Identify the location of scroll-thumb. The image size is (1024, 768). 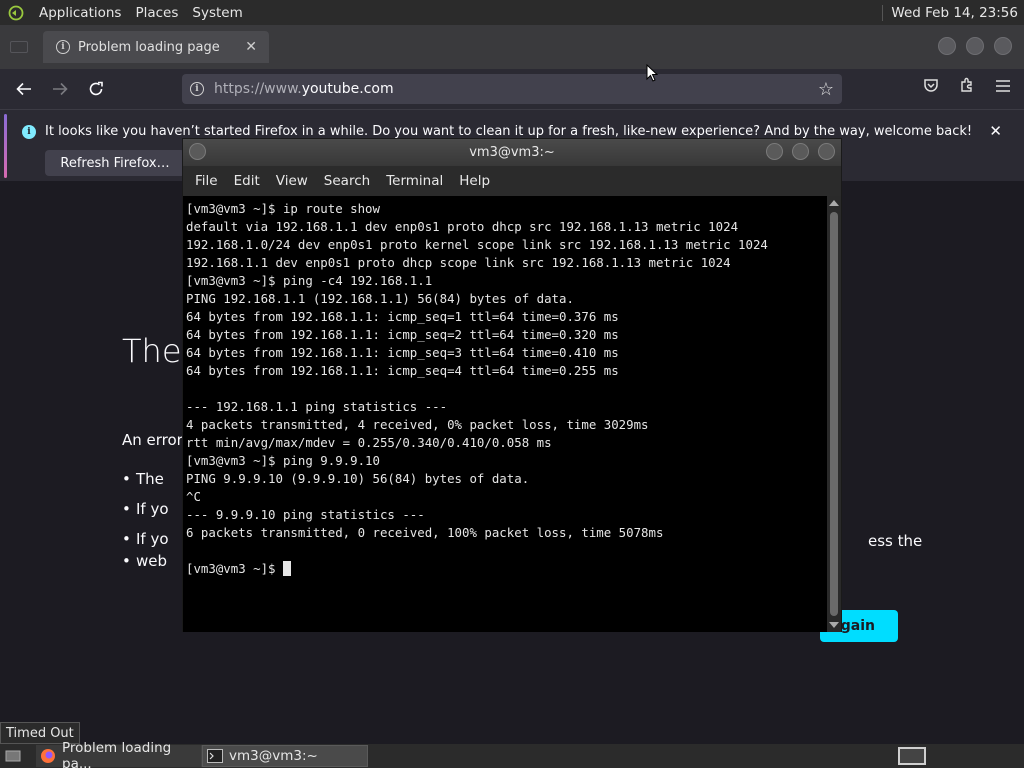
(834, 414).